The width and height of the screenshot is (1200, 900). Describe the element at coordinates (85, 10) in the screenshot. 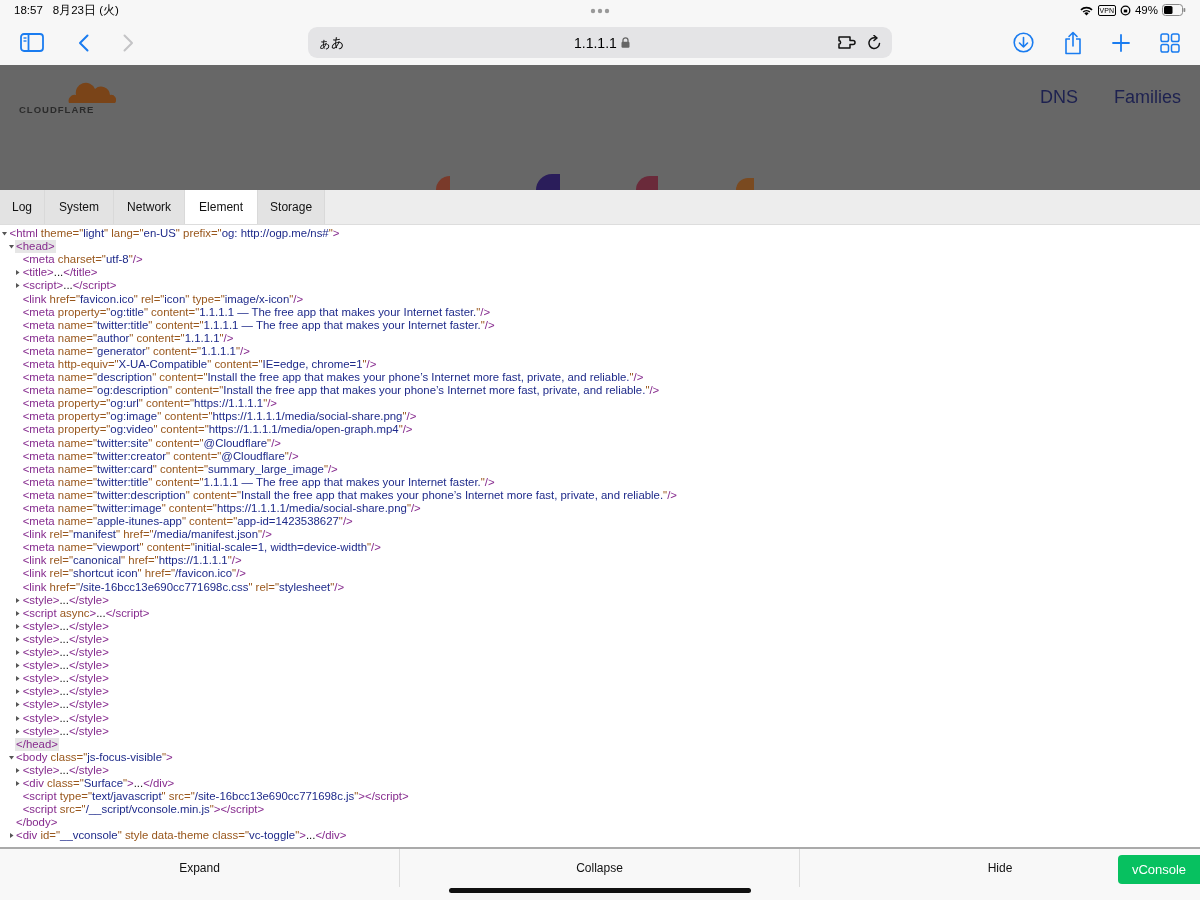

I see `status-date: 8月23日 (火)` at that location.